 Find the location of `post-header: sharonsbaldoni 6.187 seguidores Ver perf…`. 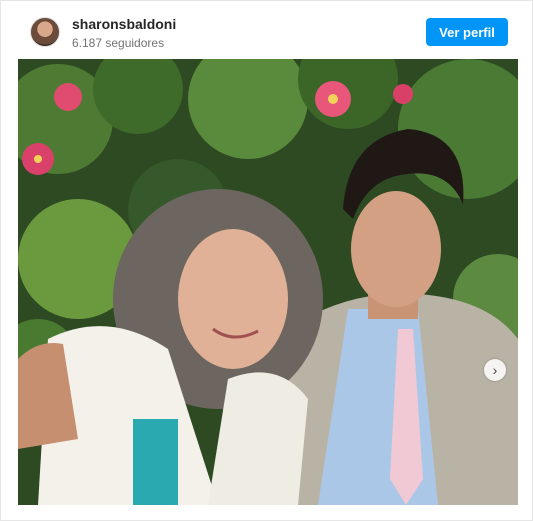

post-header: sharonsbaldoni 6.187 seguidores Ver perf… is located at coordinates (267, 30).